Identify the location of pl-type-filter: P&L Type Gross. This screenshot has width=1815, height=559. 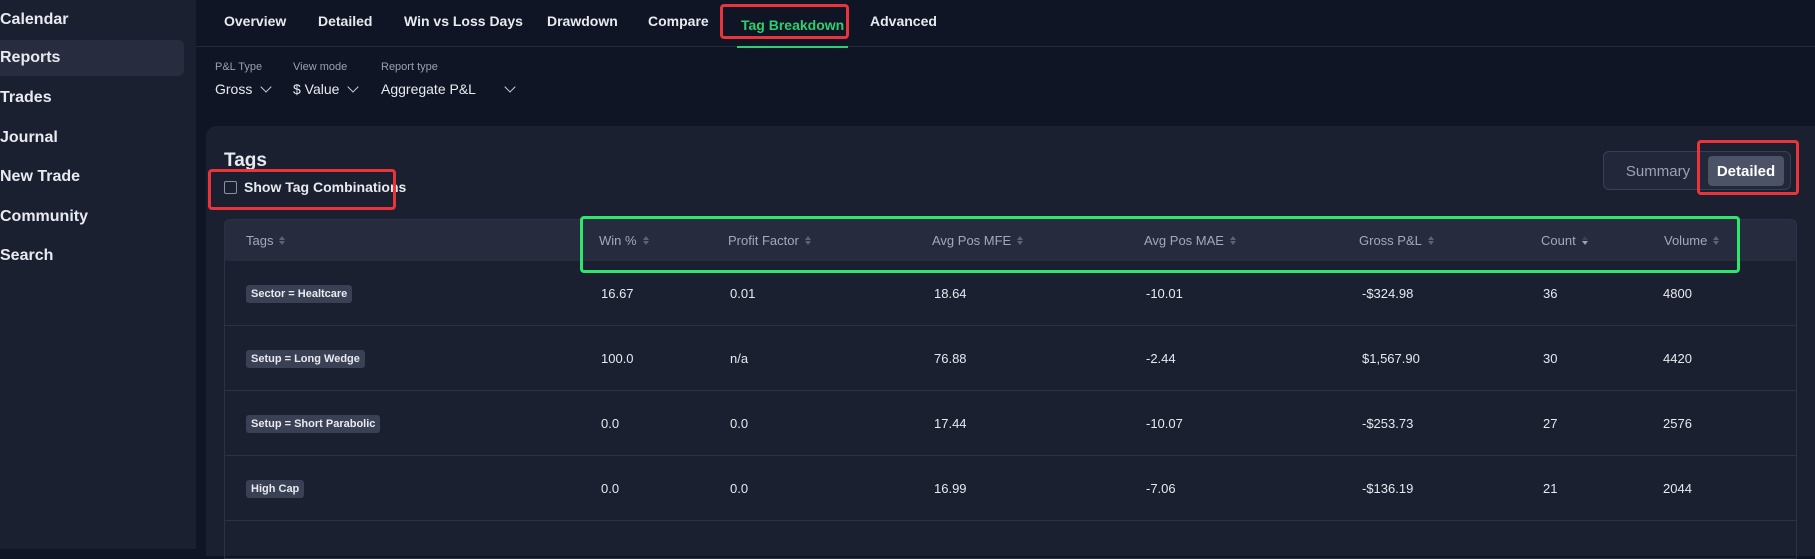
(244, 79).